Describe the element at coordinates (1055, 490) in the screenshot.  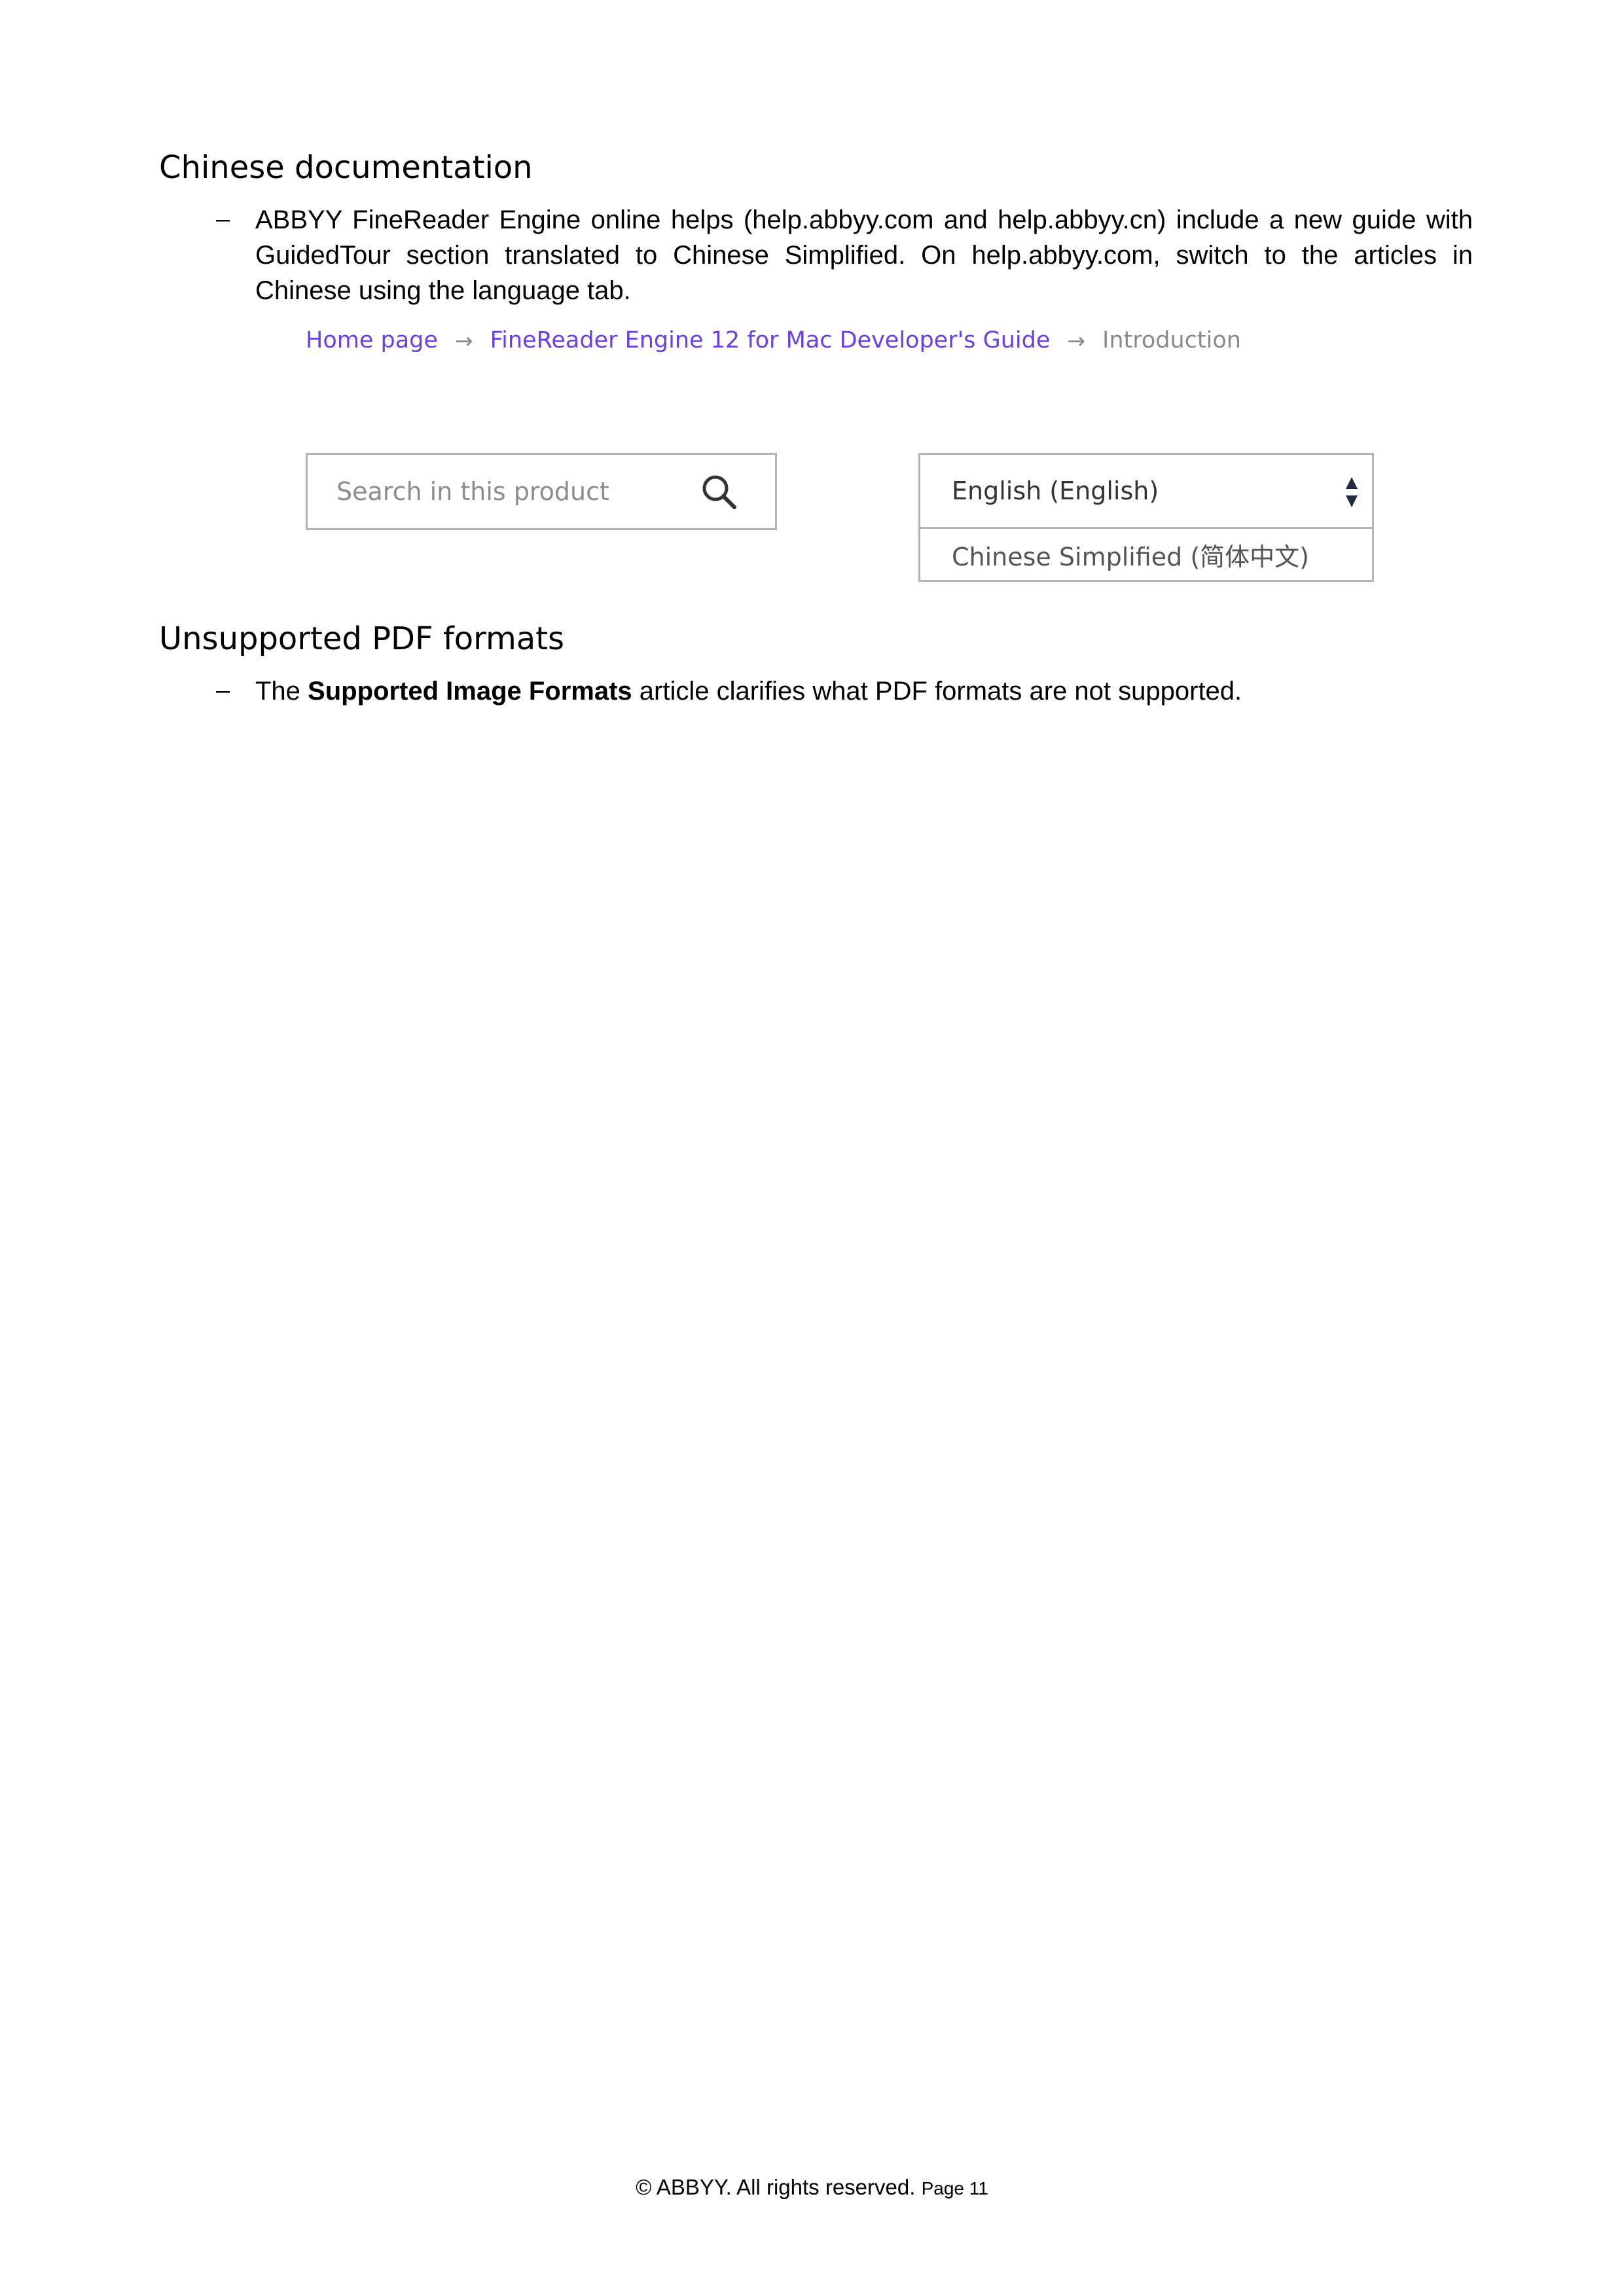
I see `language-selected-label: English (English)` at that location.